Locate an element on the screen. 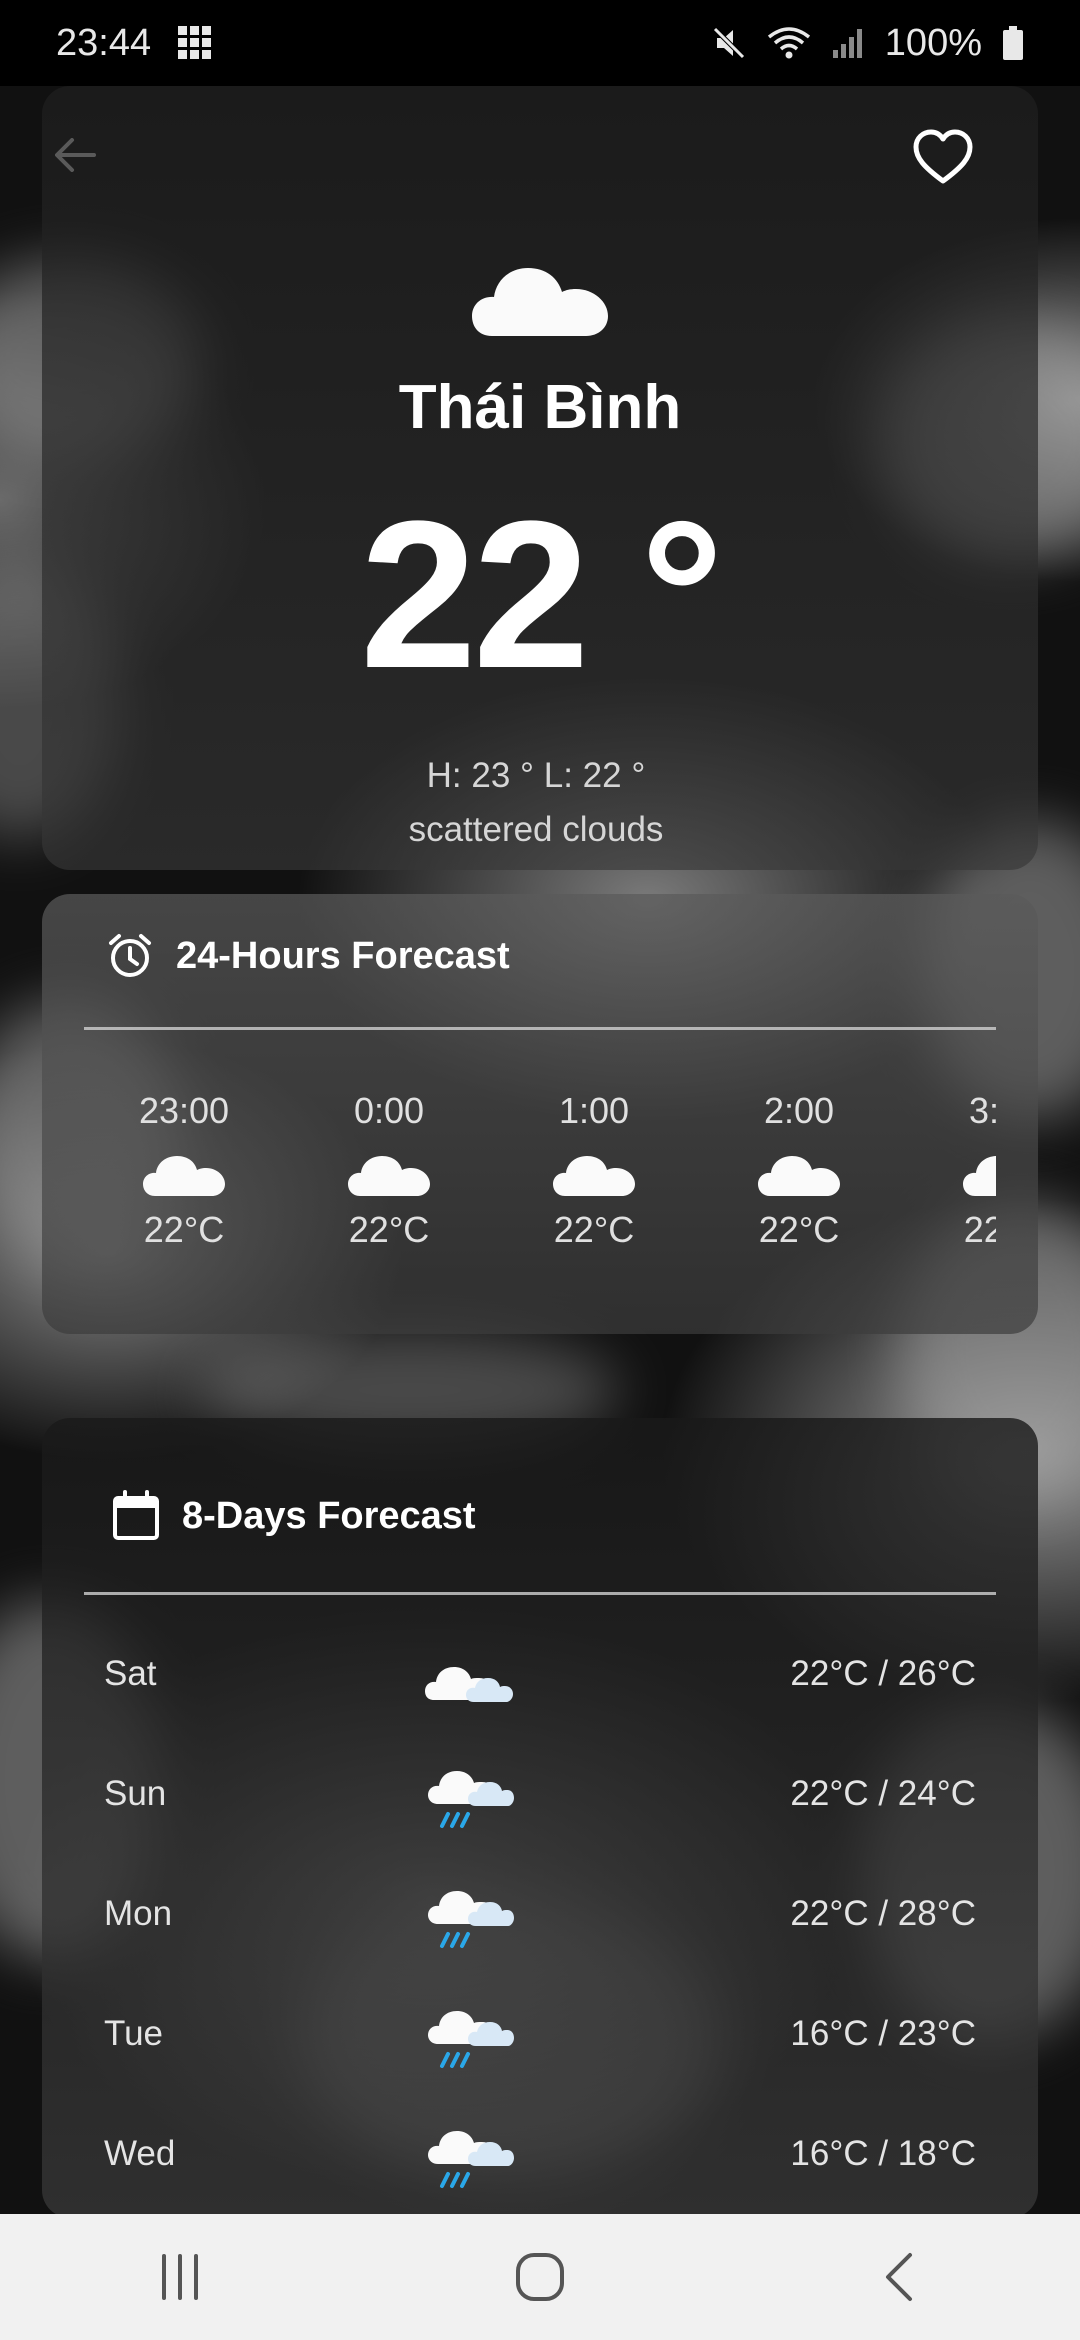  alarm-clock-icon is located at coordinates (130, 955).